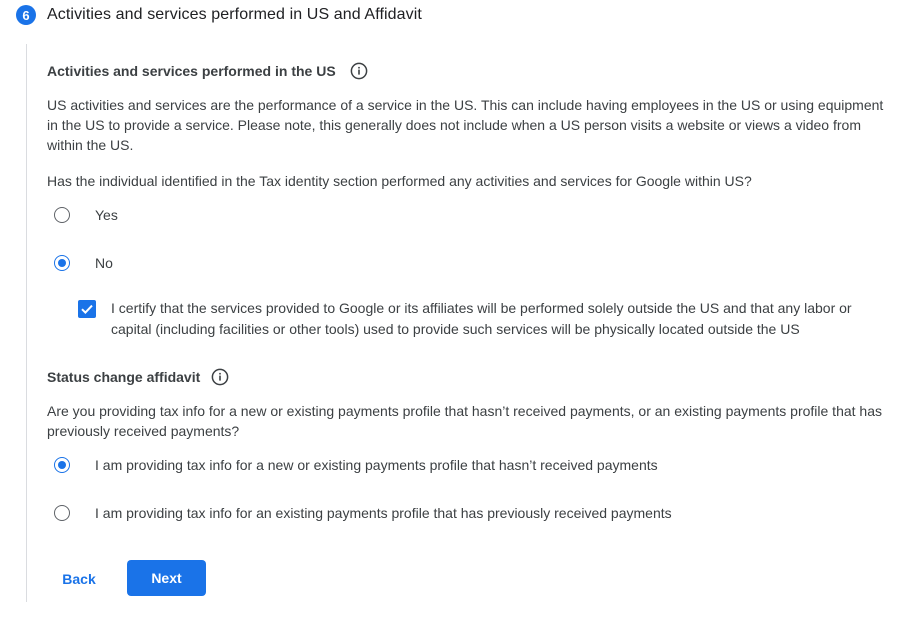 This screenshot has width=913, height=620. What do you see at coordinates (166, 578) in the screenshot?
I see `next-button: Next` at bounding box center [166, 578].